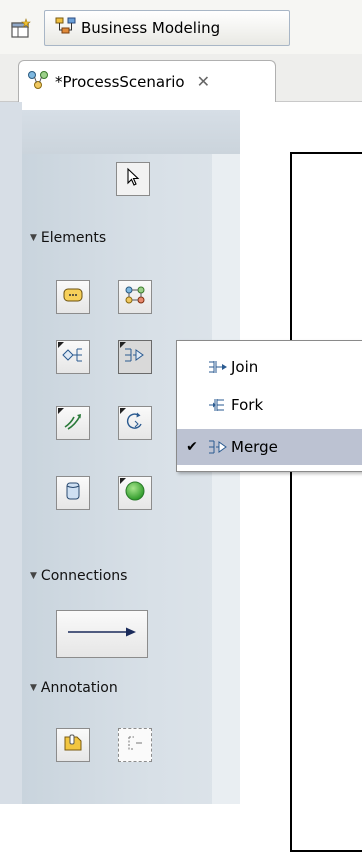 Image resolution: width=362 pixels, height=852 pixels. I want to click on menu-item-label: Merge, so click(254, 447).